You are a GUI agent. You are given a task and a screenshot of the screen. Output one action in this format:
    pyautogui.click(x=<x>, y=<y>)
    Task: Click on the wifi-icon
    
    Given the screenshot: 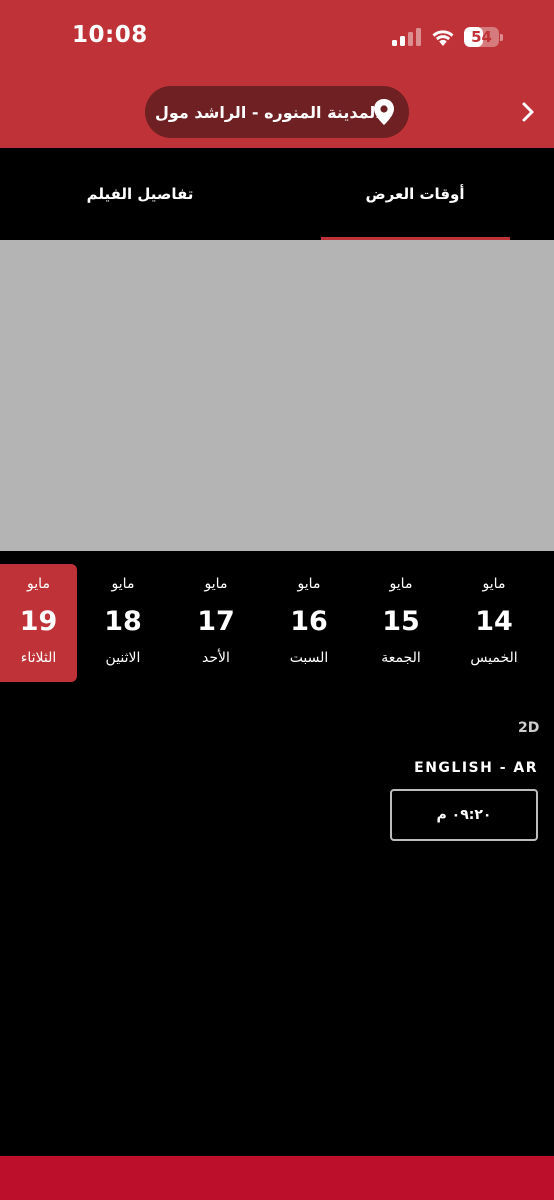 What is the action you would take?
    pyautogui.click(x=443, y=38)
    